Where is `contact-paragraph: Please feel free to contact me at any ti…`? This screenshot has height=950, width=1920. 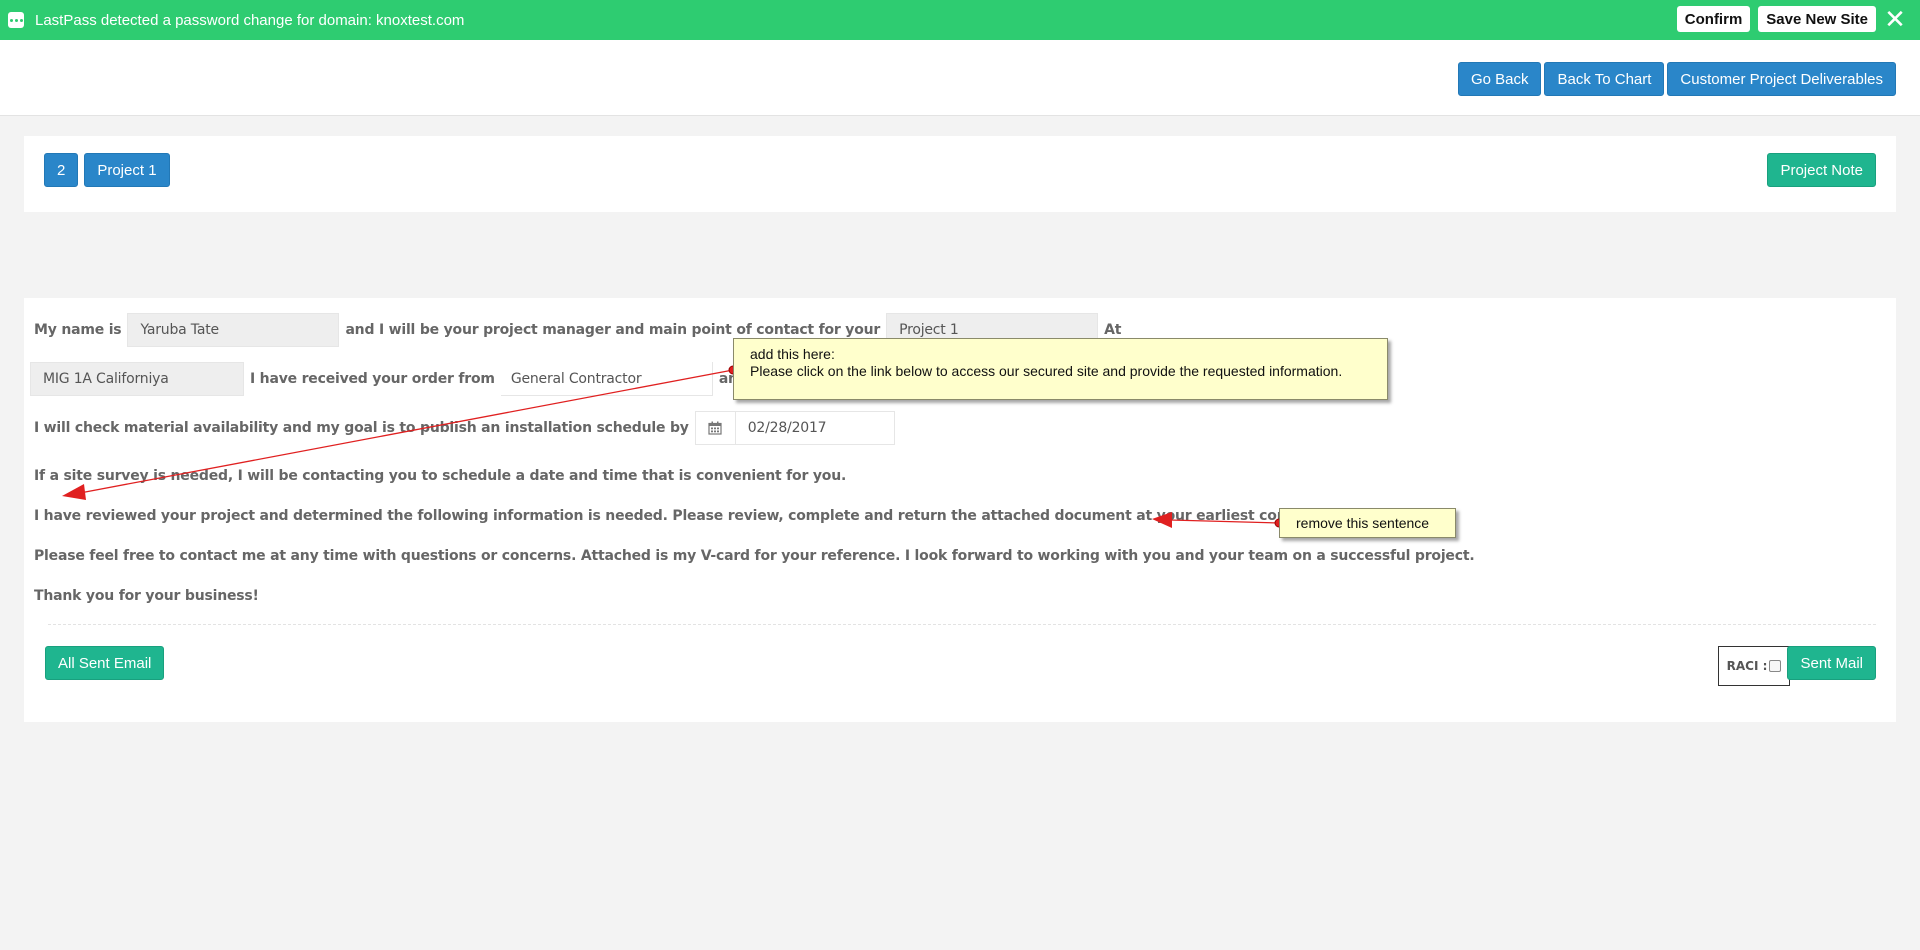
contact-paragraph: Please feel free to contact me at any ti… is located at coordinates (754, 556).